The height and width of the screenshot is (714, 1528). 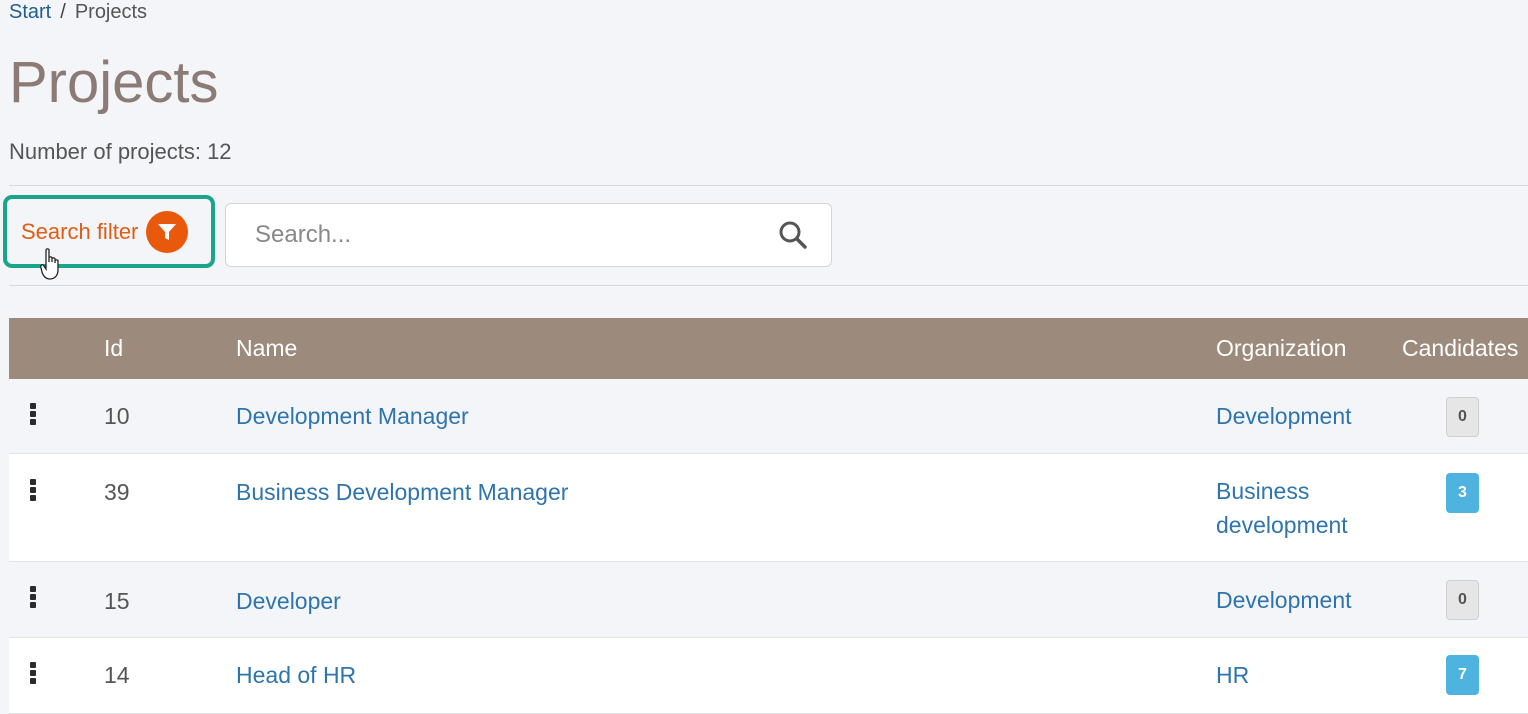 What do you see at coordinates (117, 675) in the screenshot?
I see `project-id: 14` at bounding box center [117, 675].